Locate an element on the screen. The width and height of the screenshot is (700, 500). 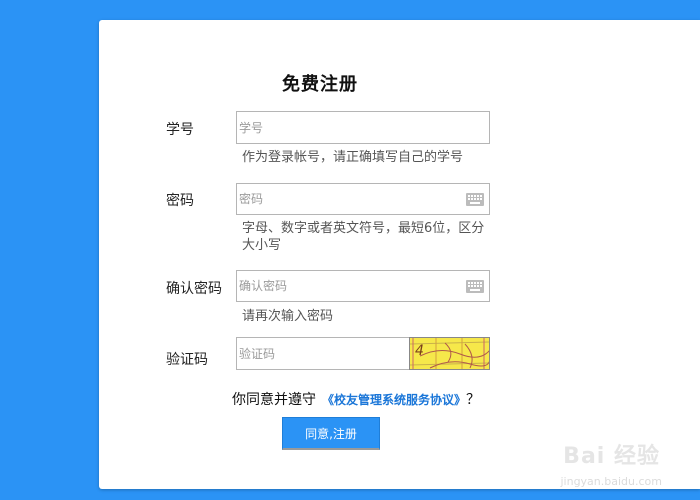
captcha-image: 4 is located at coordinates (449, 353).